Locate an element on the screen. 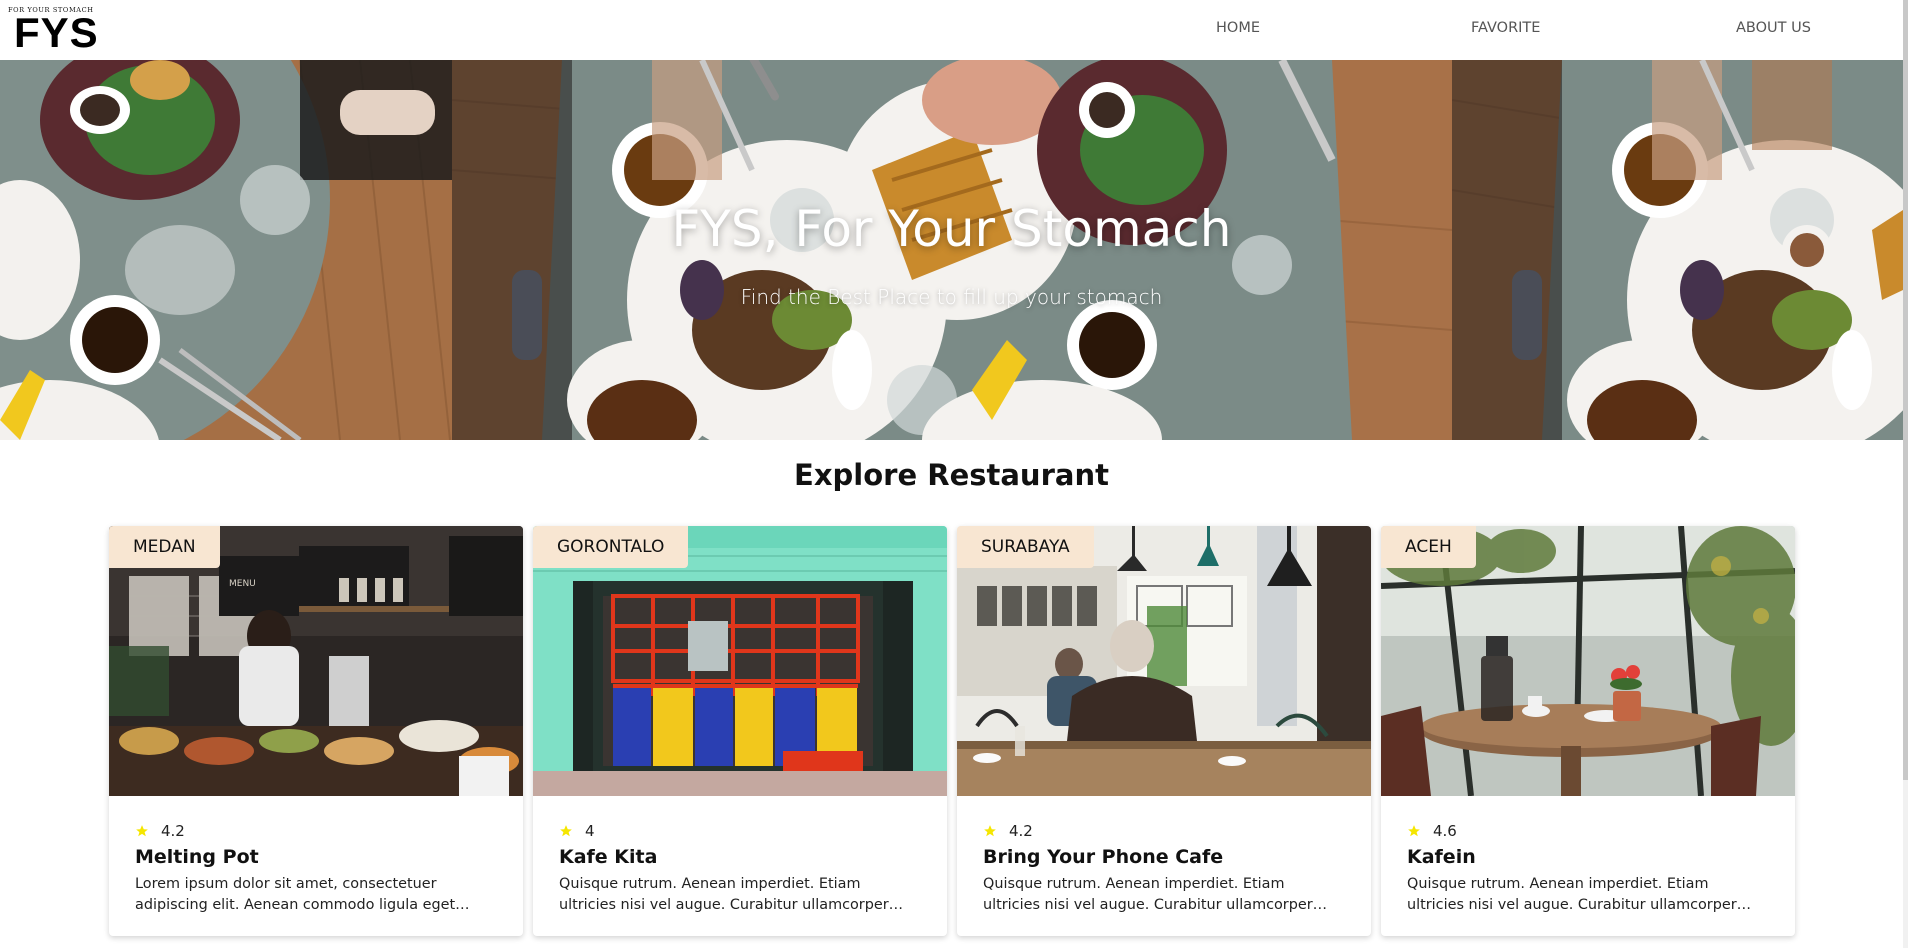  restaurant-name: Kafe Kita is located at coordinates (740, 857).